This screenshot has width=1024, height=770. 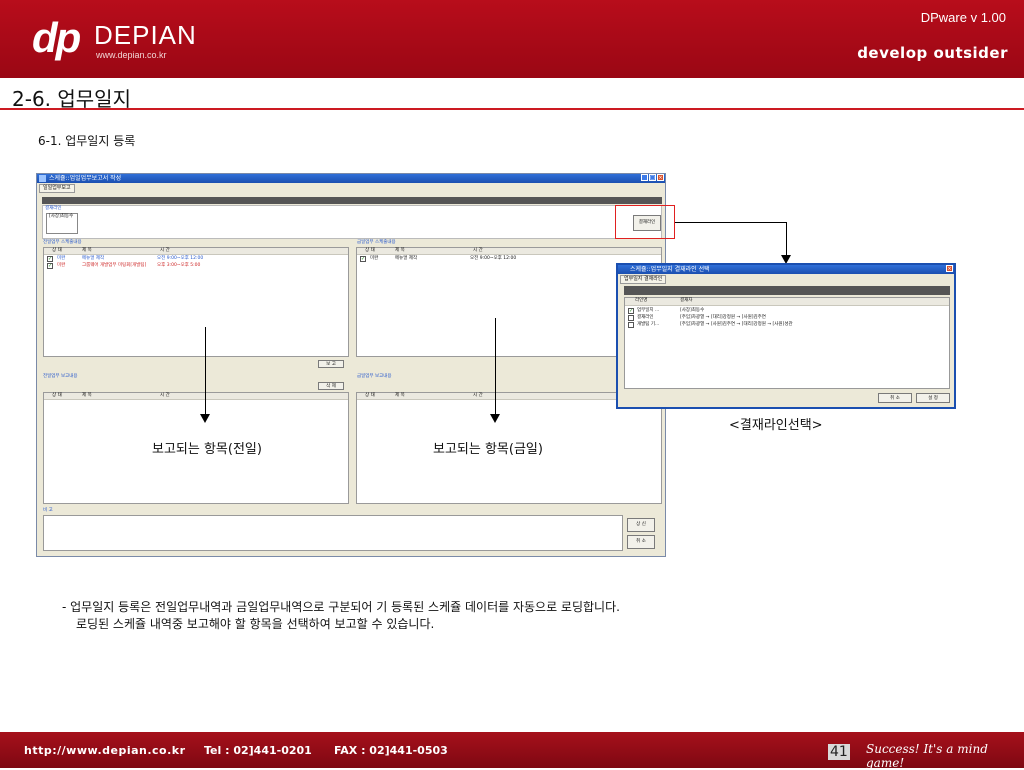 What do you see at coordinates (53, 208) in the screenshot?
I see `approval-label: 결재라인` at bounding box center [53, 208].